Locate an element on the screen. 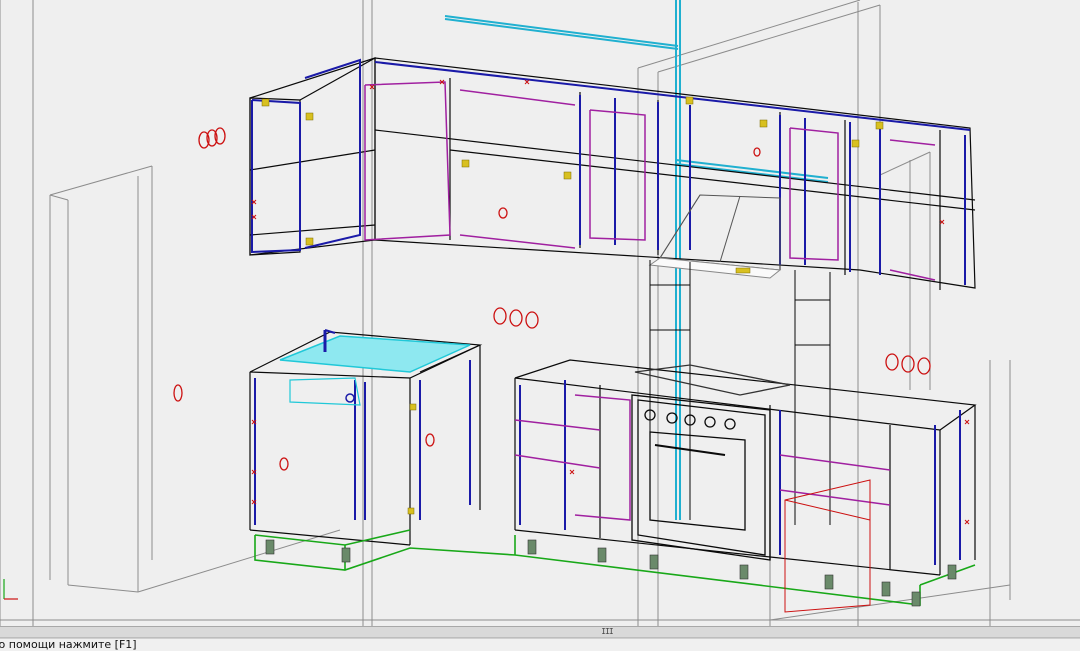 This screenshot has width=1080, height=651. status-text: ю помощи нажмите [F1] is located at coordinates (68, 644).